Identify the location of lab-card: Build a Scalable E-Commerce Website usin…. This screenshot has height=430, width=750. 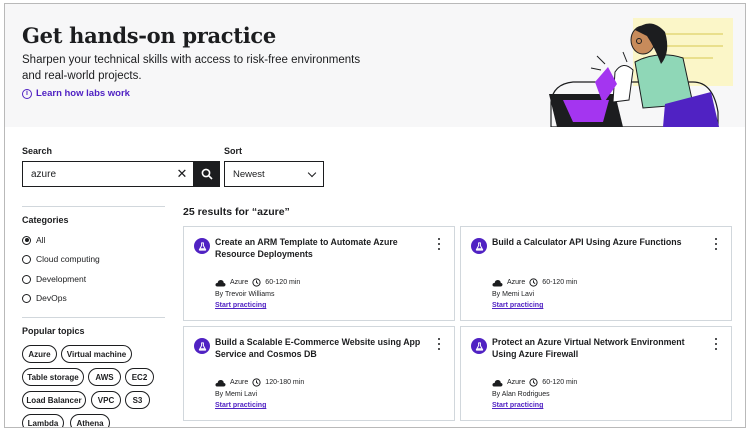
(319, 373).